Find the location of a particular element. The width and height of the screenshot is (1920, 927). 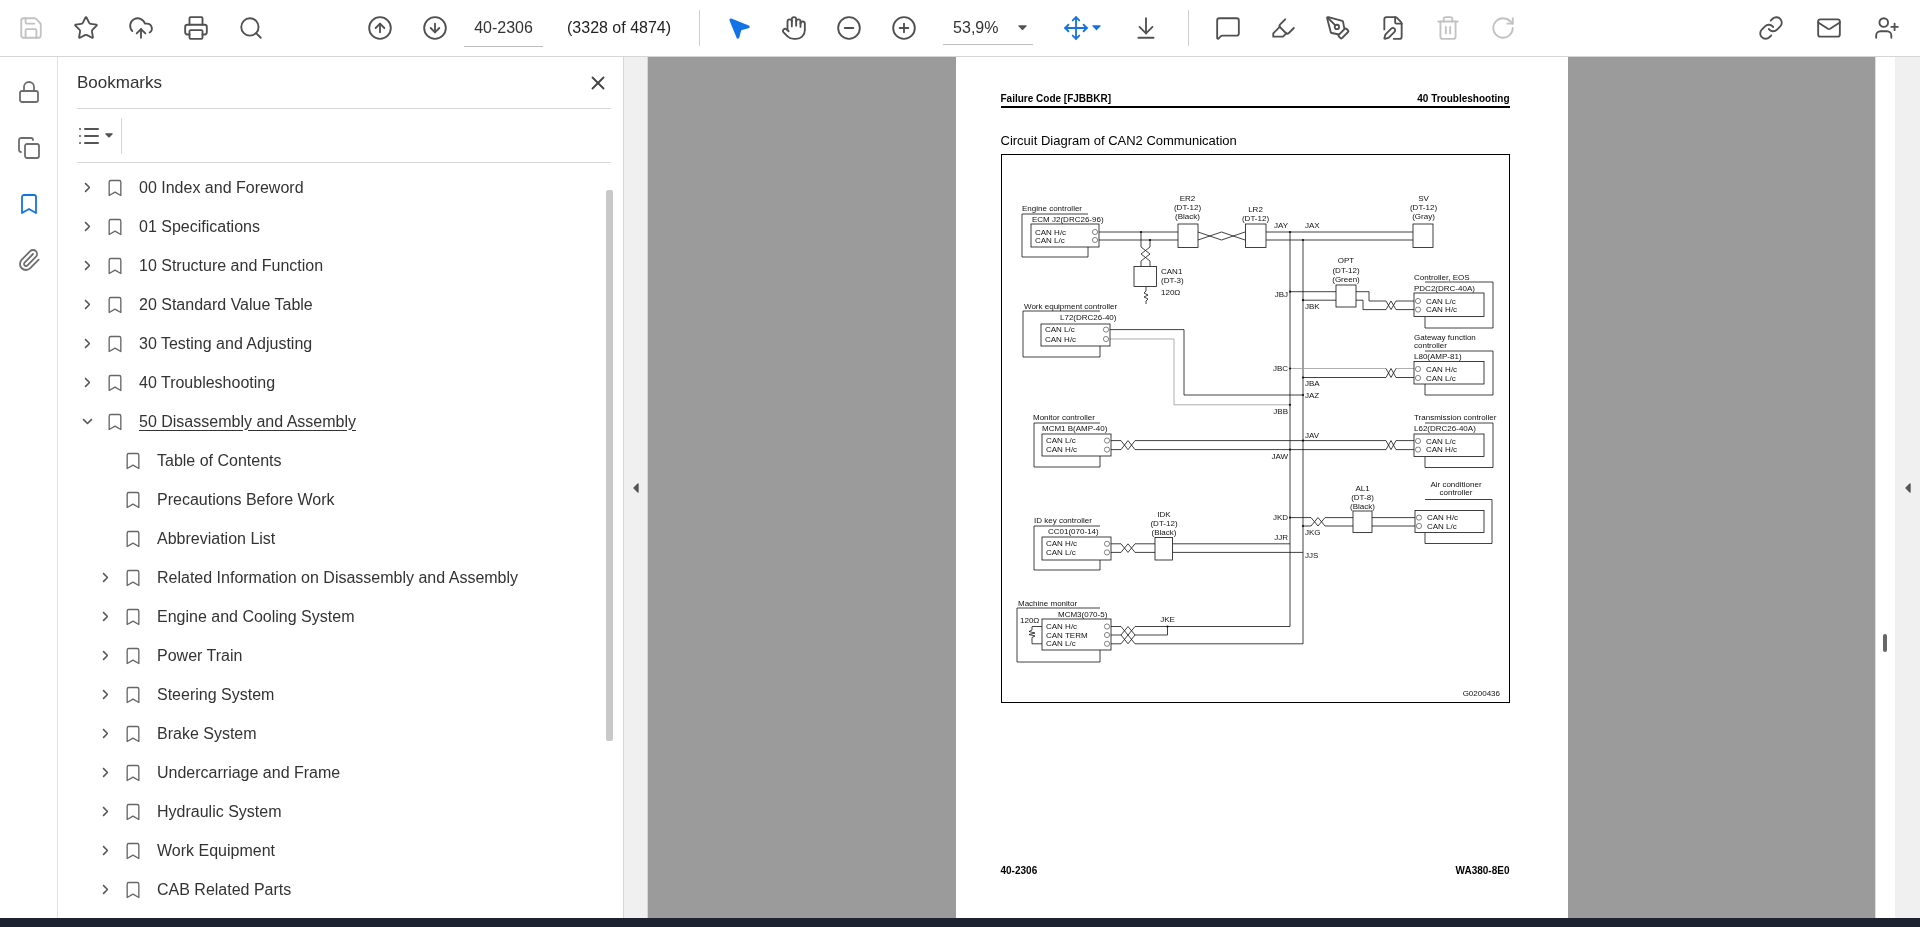

zoom-field: 53,9% is located at coordinates (988, 28).